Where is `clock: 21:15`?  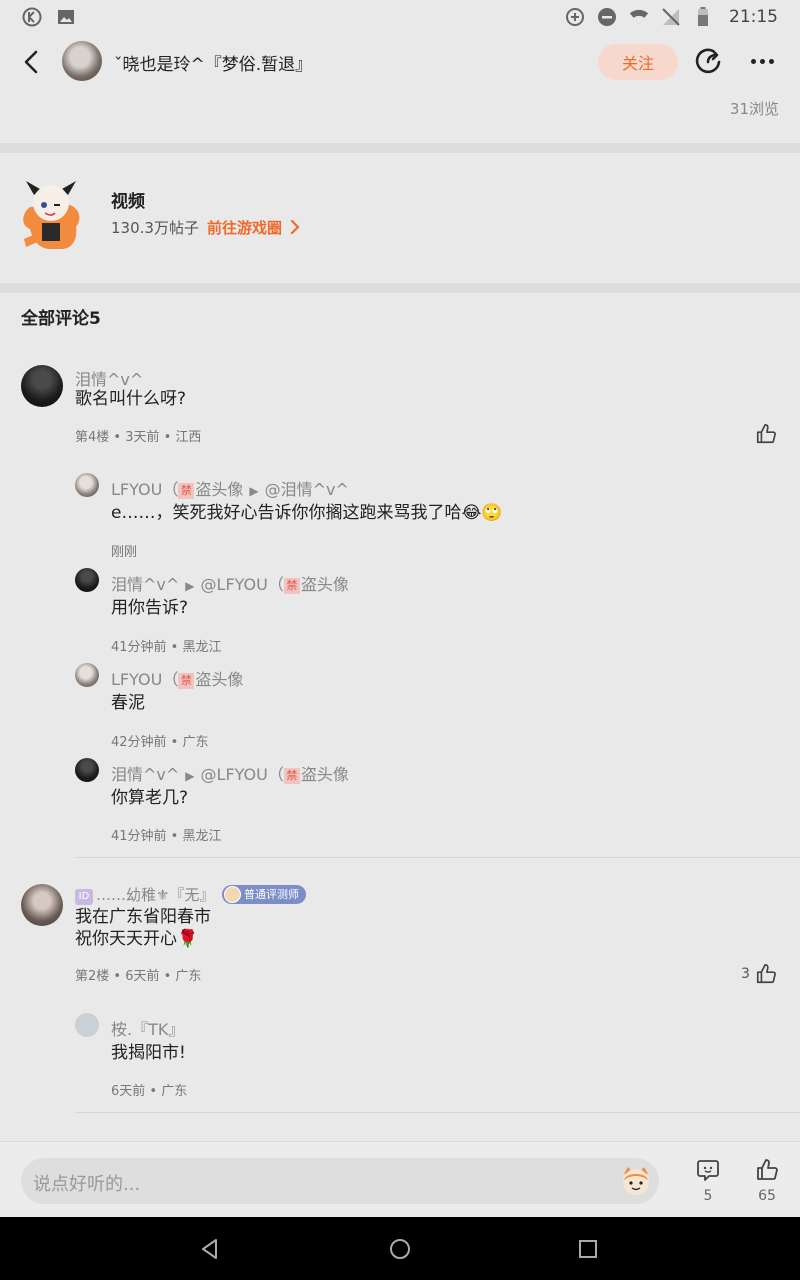
clock: 21:15 is located at coordinates (753, 17).